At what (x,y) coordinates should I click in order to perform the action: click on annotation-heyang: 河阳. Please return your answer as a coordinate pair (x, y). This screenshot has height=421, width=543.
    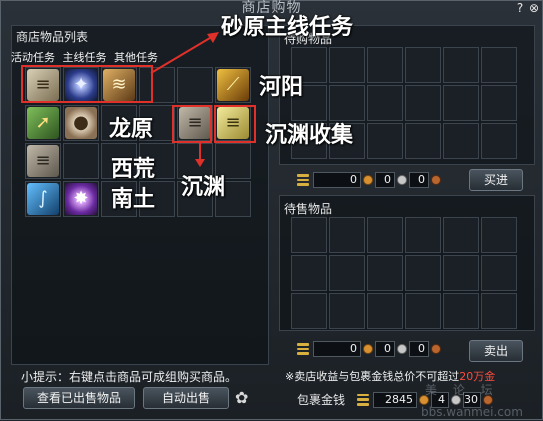
    Looking at the image, I should click on (281, 87).